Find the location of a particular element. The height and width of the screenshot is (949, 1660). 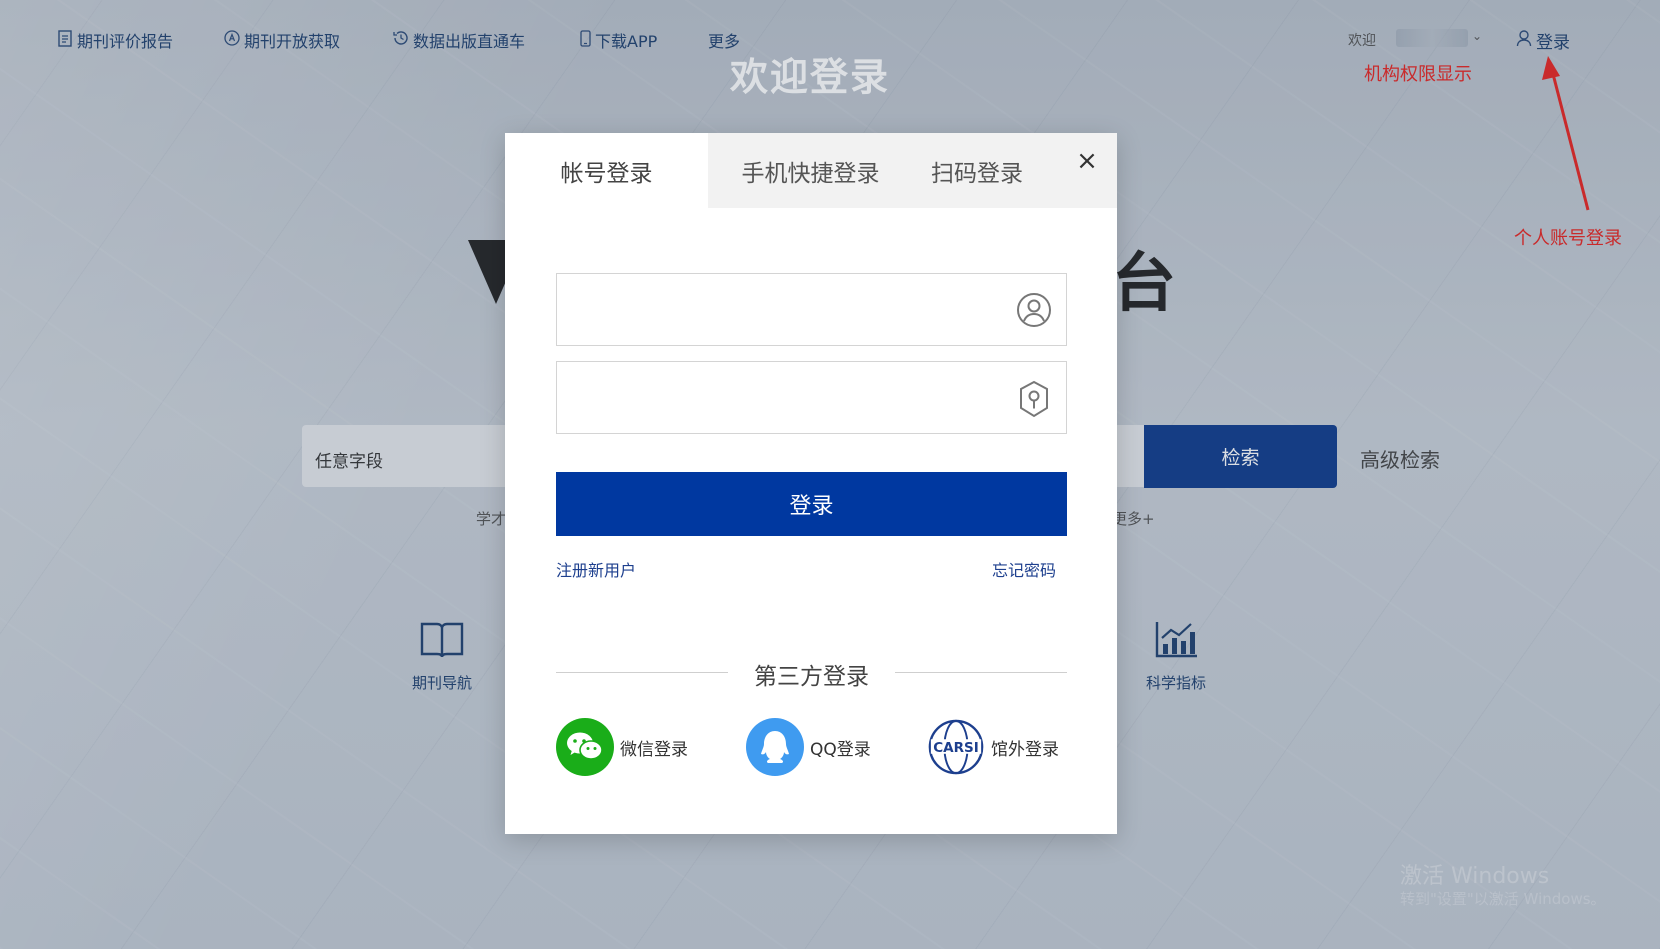

password-input is located at coordinates (777, 397).